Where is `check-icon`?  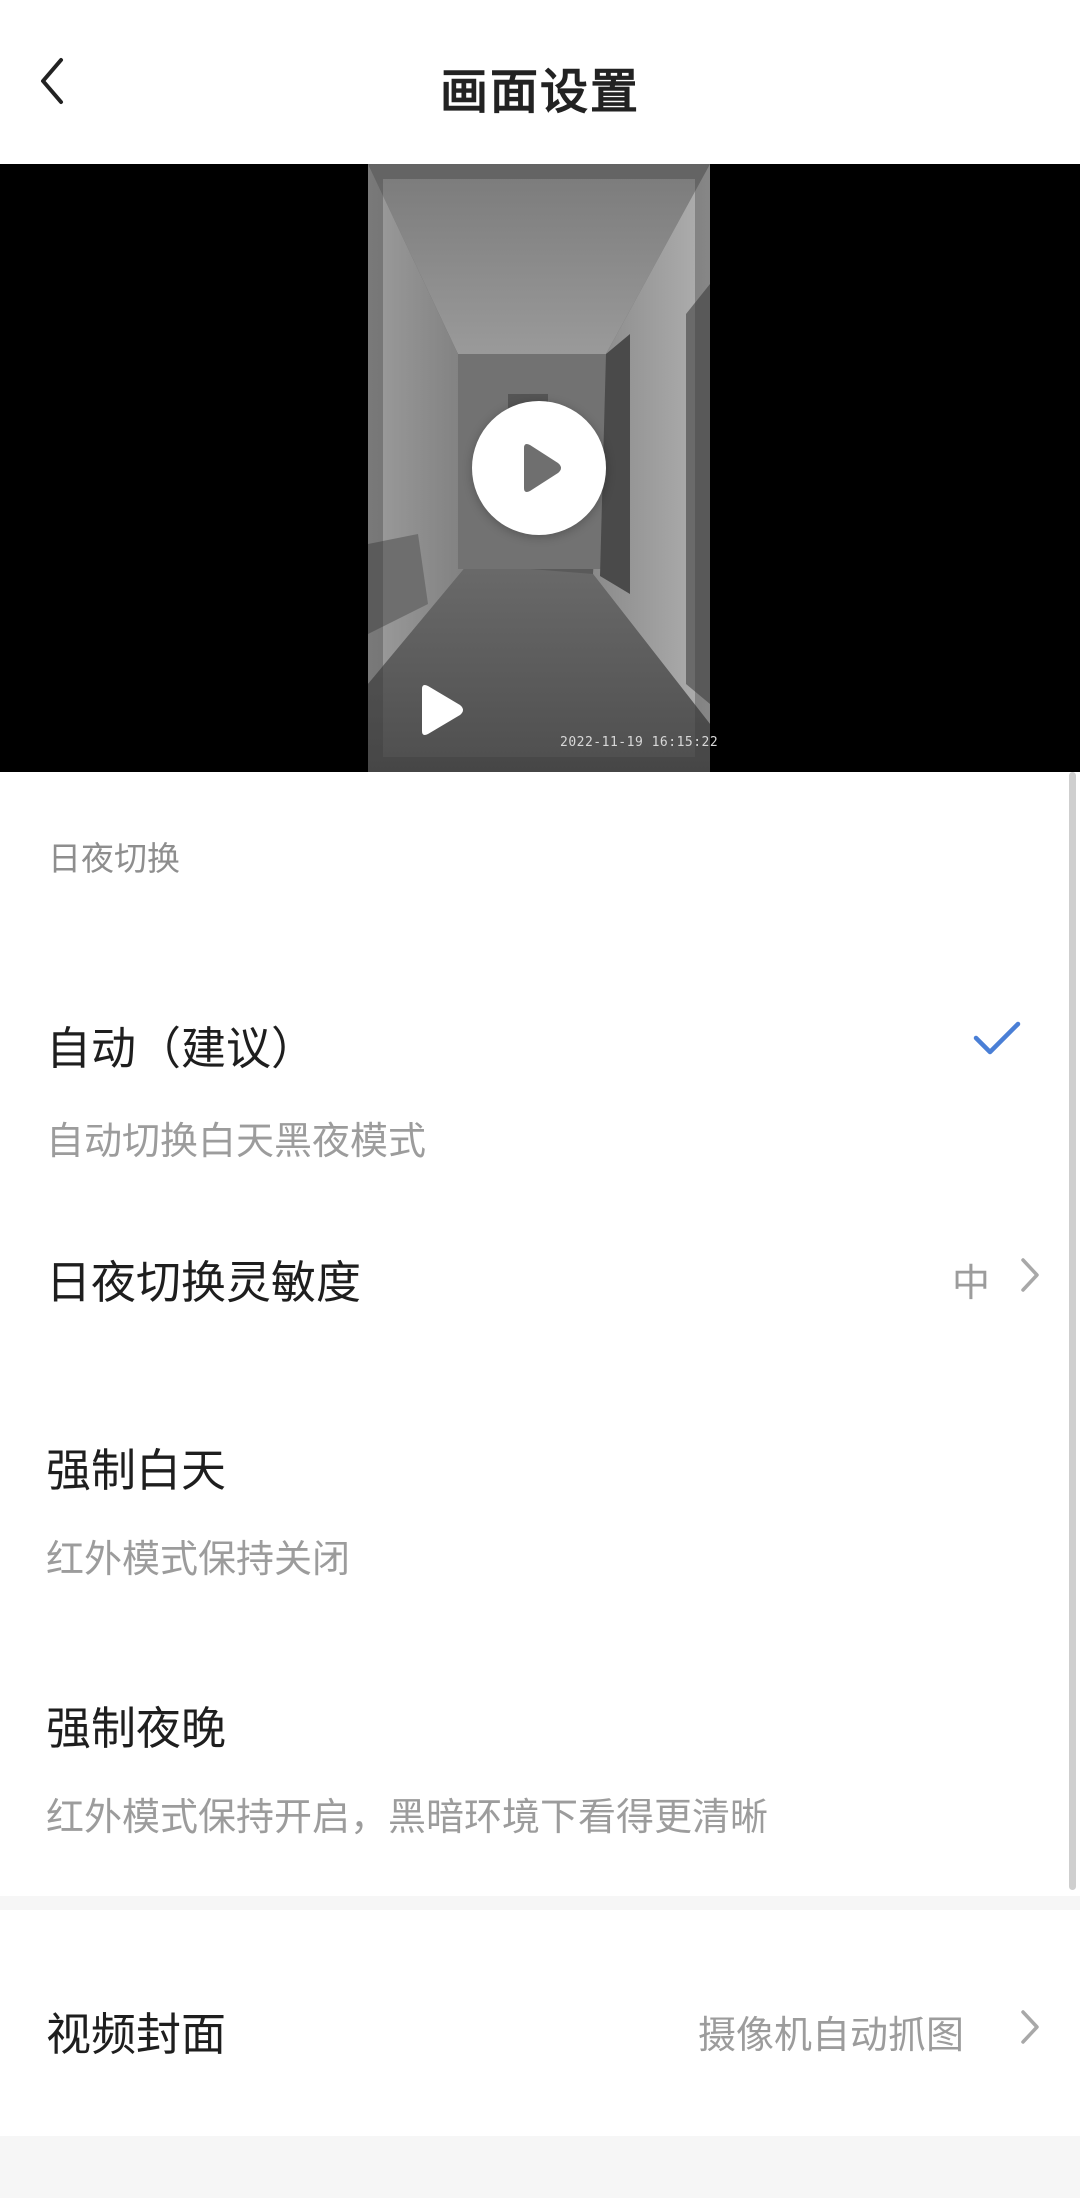 check-icon is located at coordinates (997, 1038).